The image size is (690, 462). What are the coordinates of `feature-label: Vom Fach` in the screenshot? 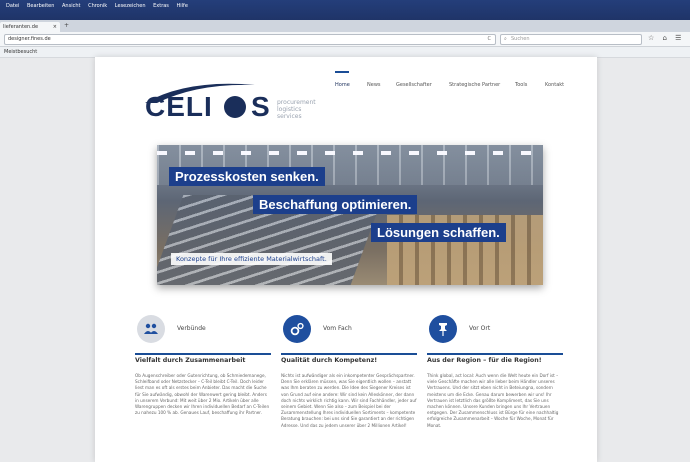 It's located at (337, 328).